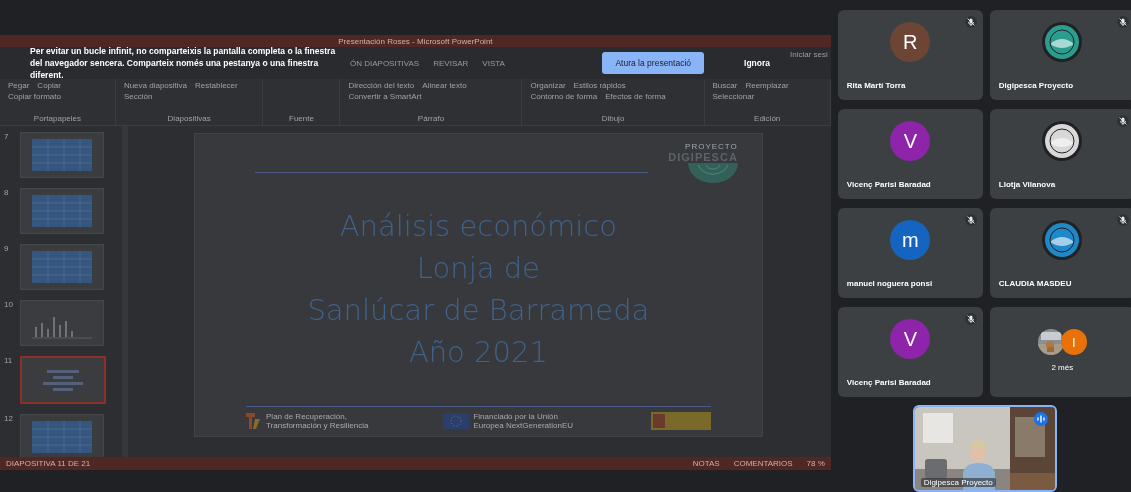 The image size is (1131, 492). Describe the element at coordinates (1027, 184) in the screenshot. I see `participant-name: Llotja Vilanova` at that location.